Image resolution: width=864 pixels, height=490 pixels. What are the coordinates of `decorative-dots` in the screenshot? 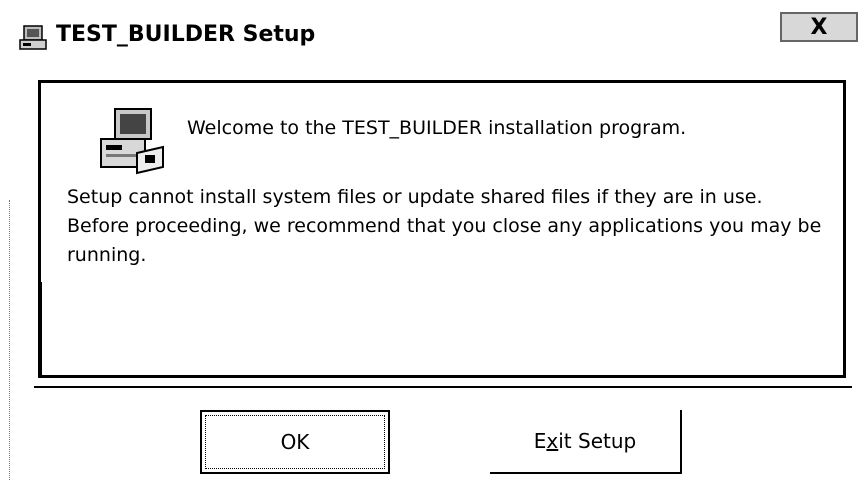 It's located at (10, 340).